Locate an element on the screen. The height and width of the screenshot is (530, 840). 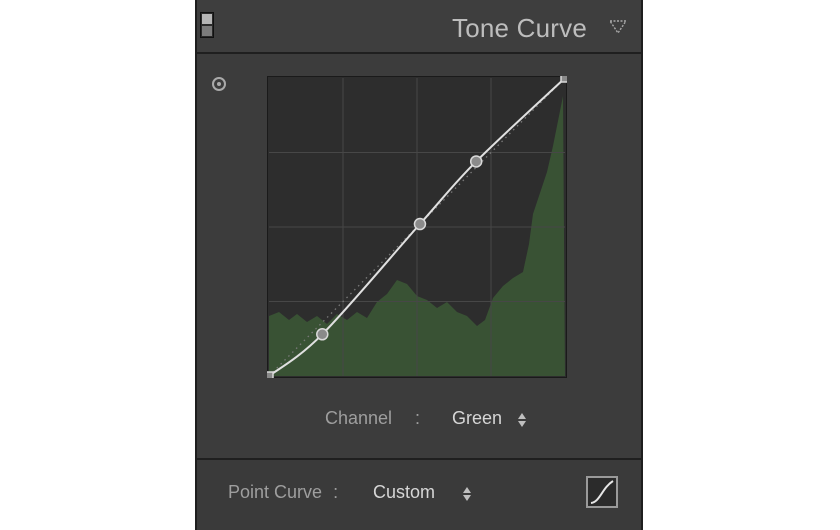
curve-glyph-icon is located at coordinates (602, 492).